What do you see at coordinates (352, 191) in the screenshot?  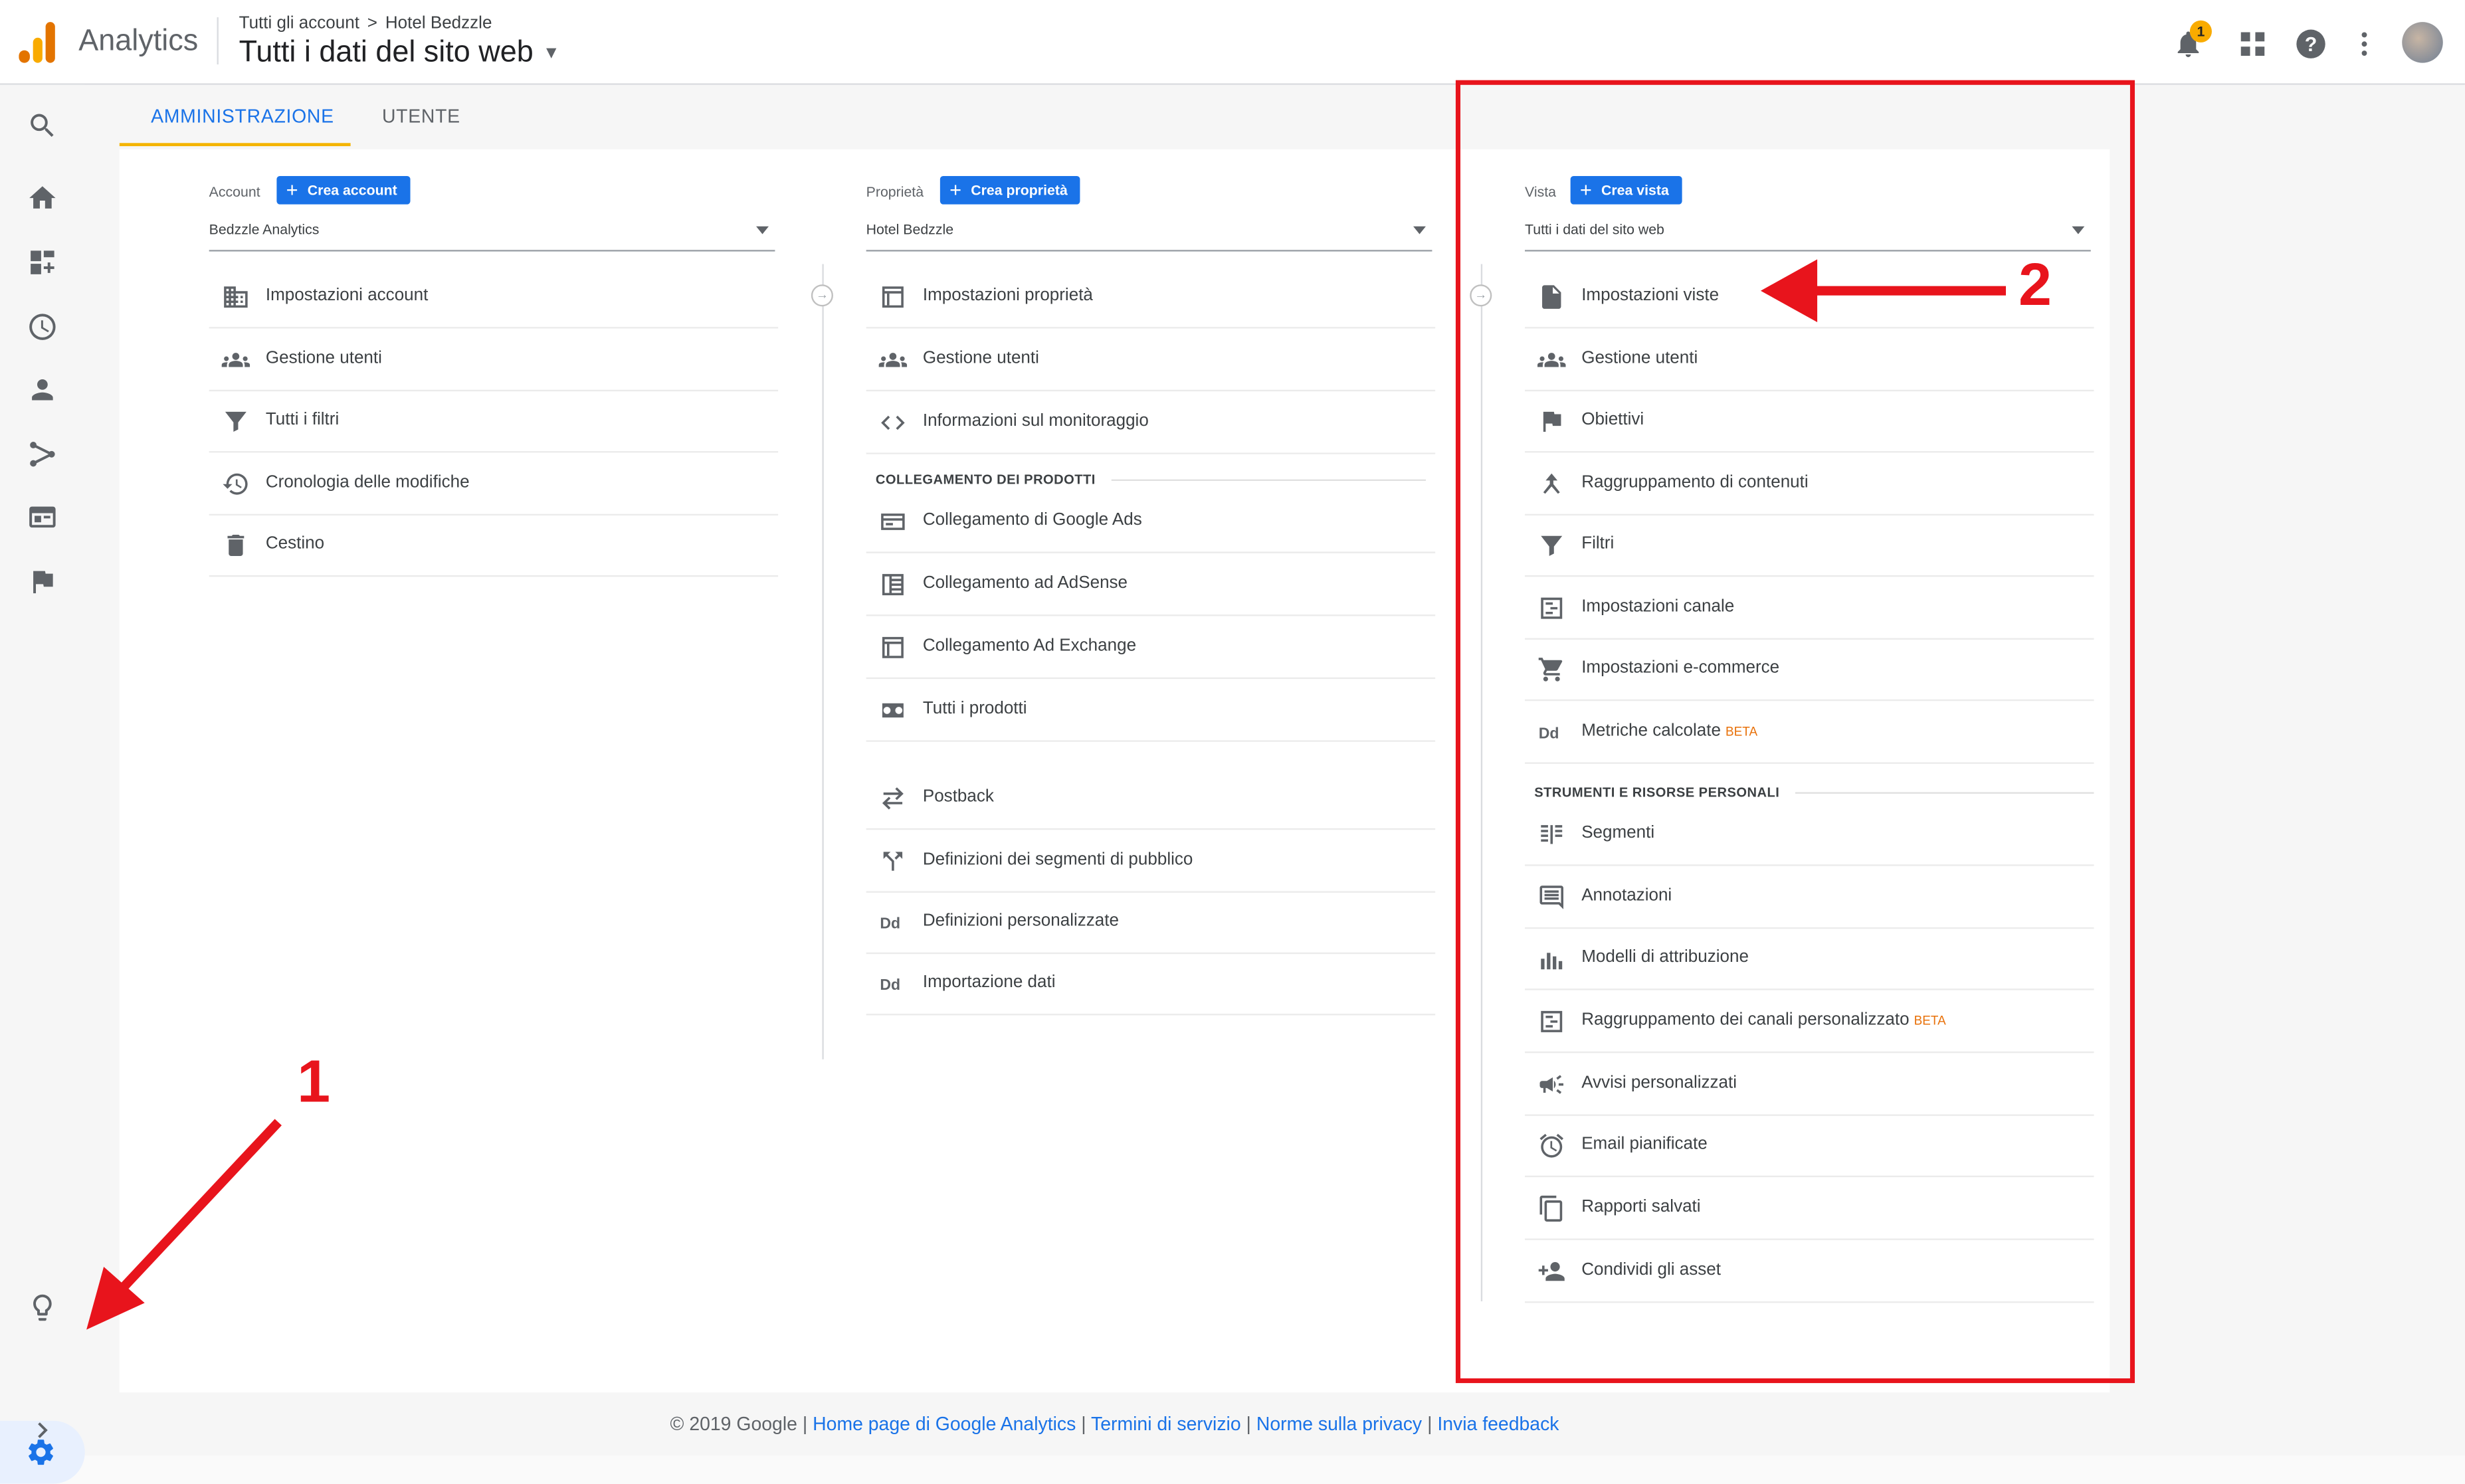 I see `create-account-label: Crea account` at bounding box center [352, 191].